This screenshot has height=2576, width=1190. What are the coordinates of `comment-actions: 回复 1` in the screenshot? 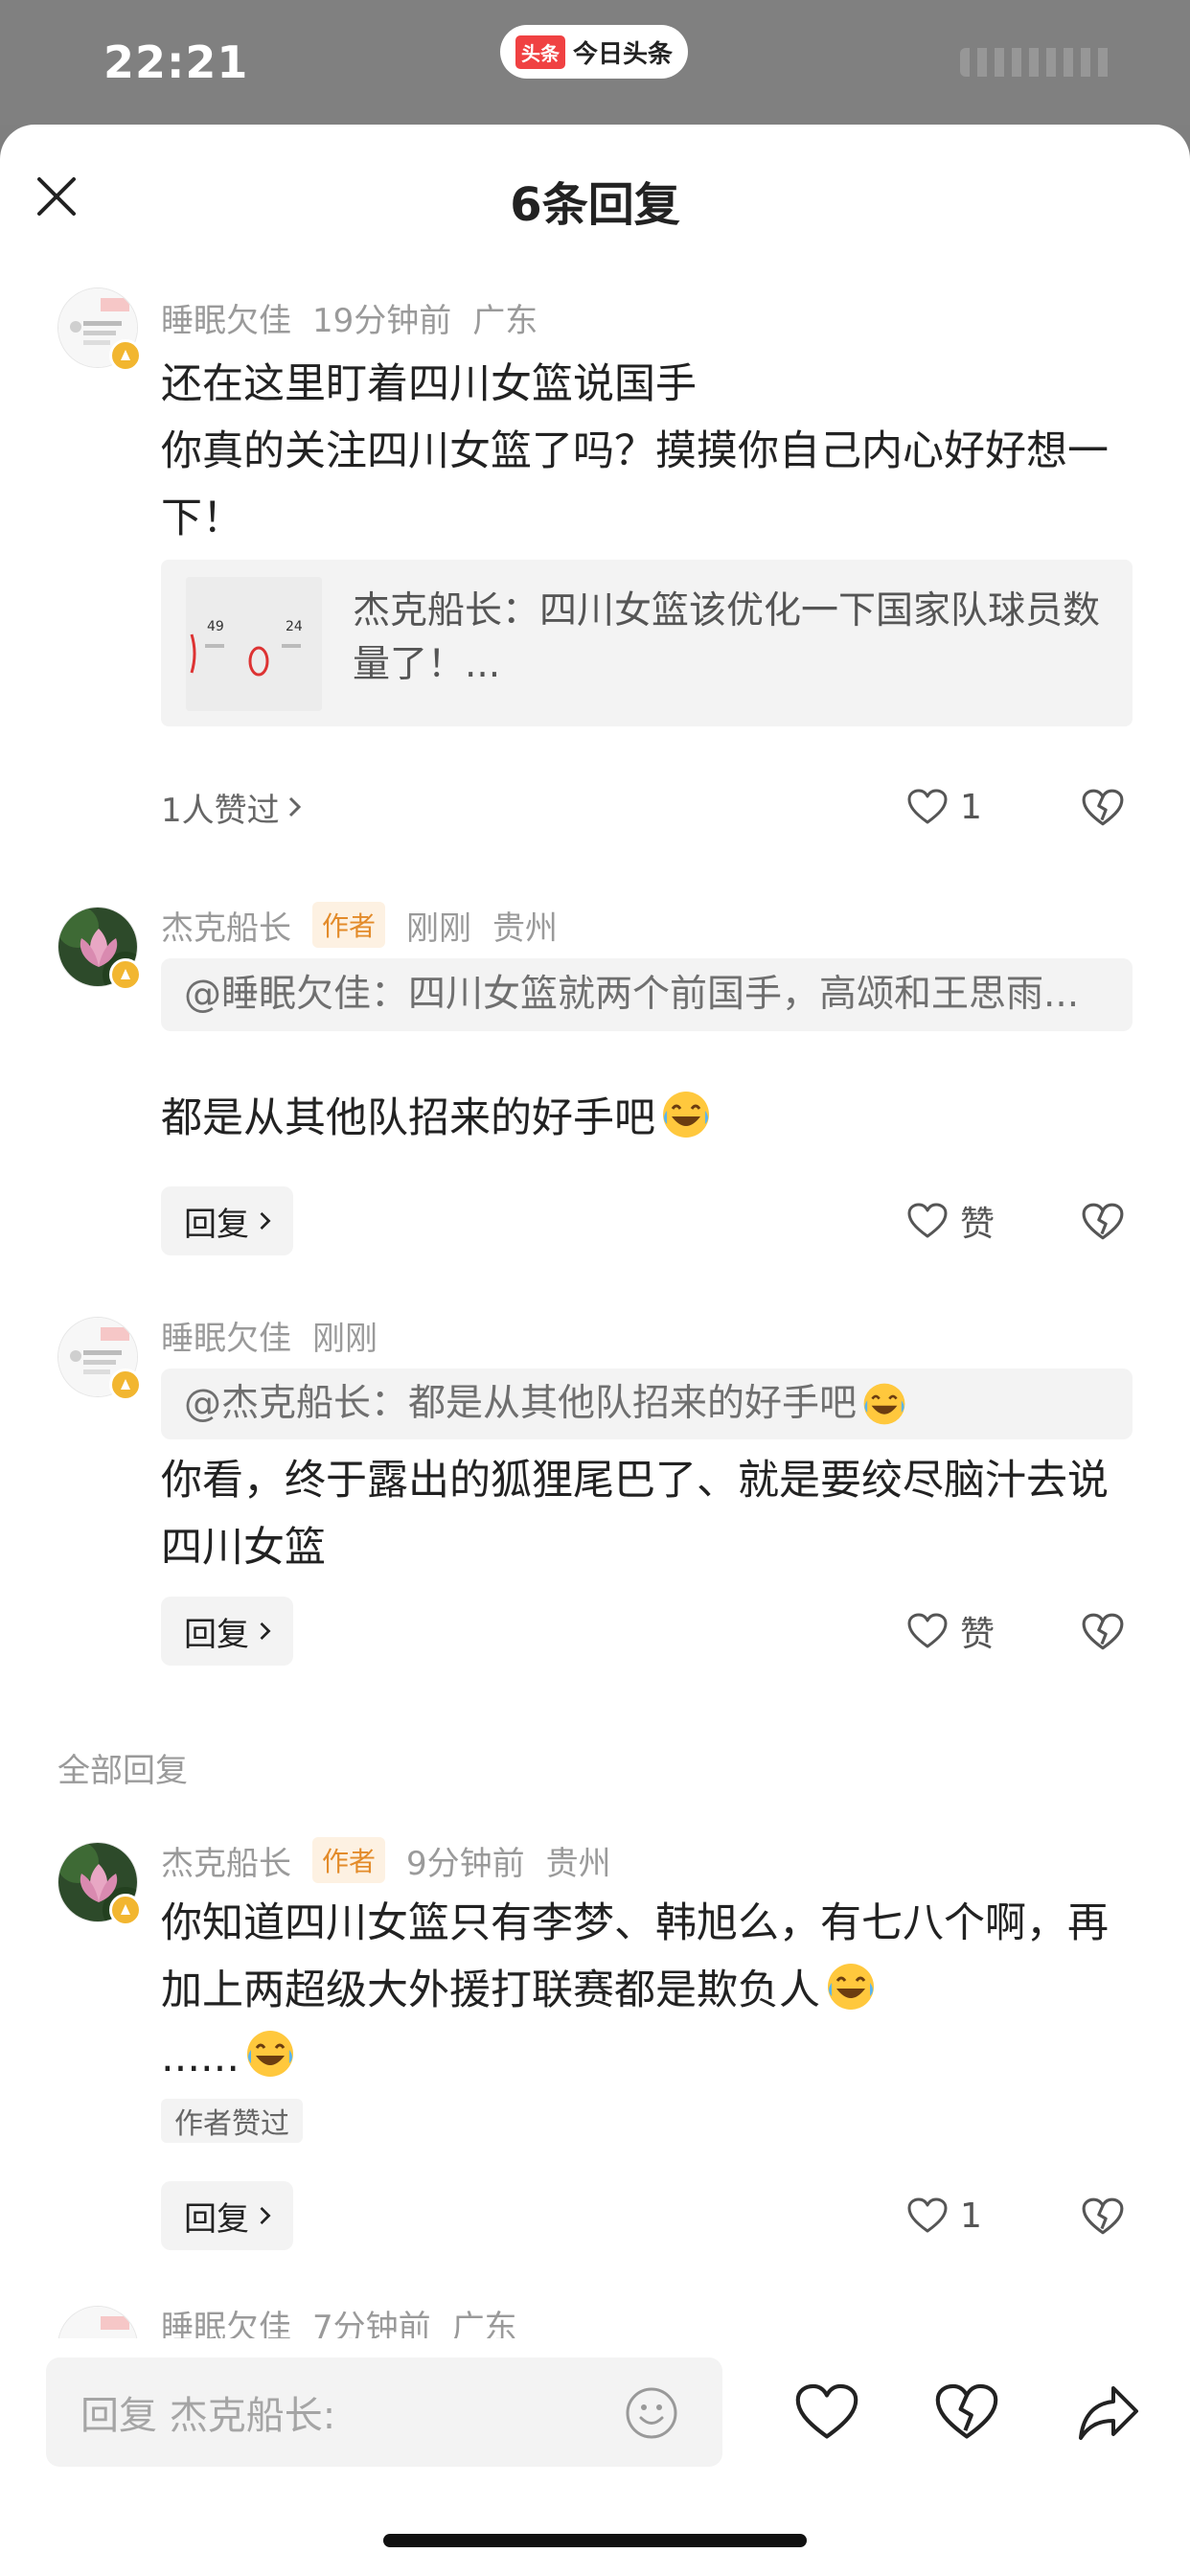 It's located at (595, 2215).